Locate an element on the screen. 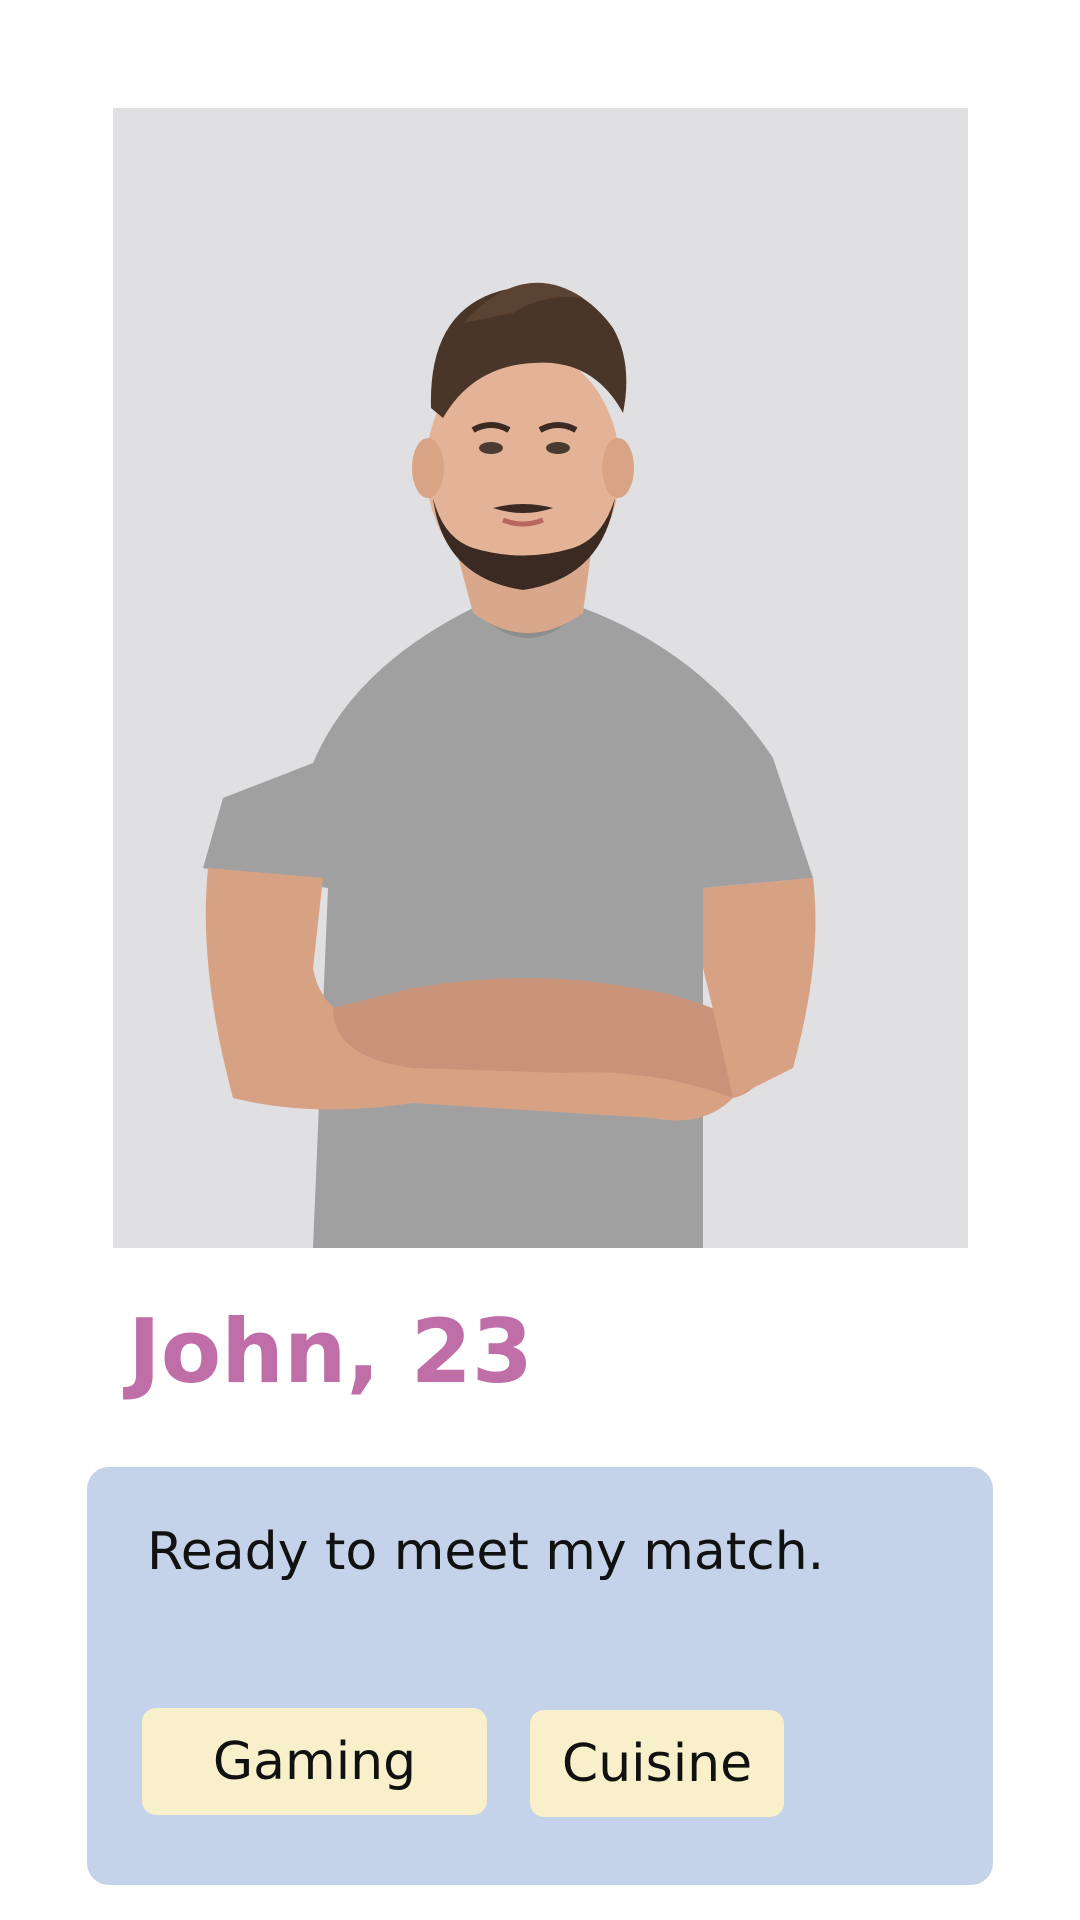 This screenshot has width=1080, height=1920. interest-tag-cuisine: Cuisine is located at coordinates (657, 1763).